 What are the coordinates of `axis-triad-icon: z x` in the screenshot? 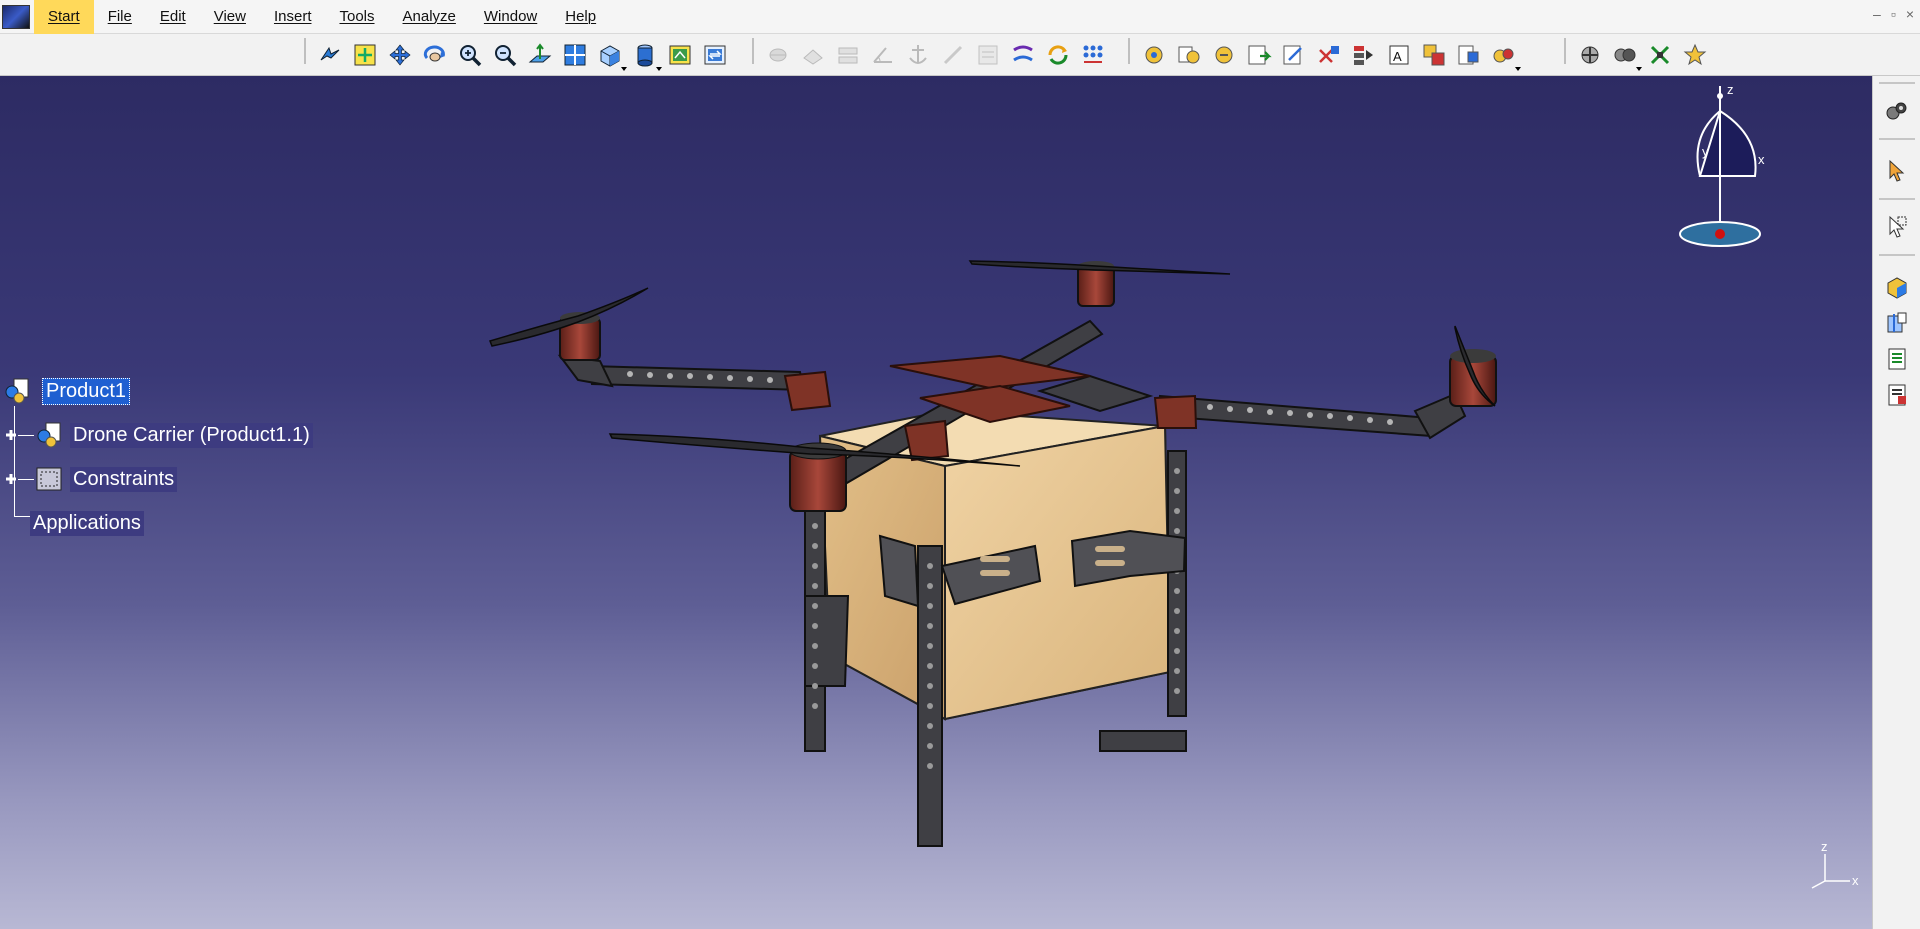 It's located at (1835, 864).